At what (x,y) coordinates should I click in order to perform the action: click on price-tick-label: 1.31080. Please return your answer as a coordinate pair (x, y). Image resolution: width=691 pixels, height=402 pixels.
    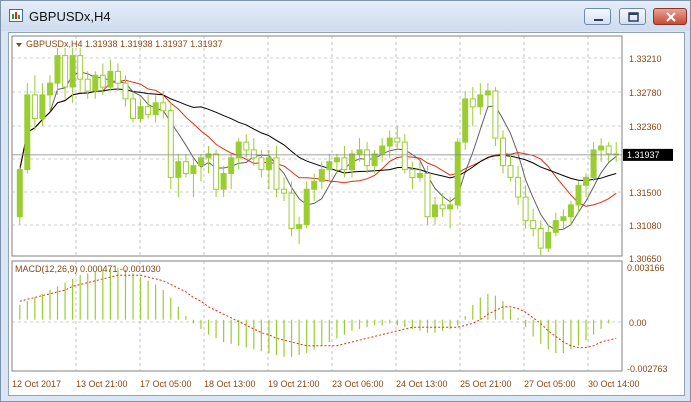
    Looking at the image, I should click on (645, 226).